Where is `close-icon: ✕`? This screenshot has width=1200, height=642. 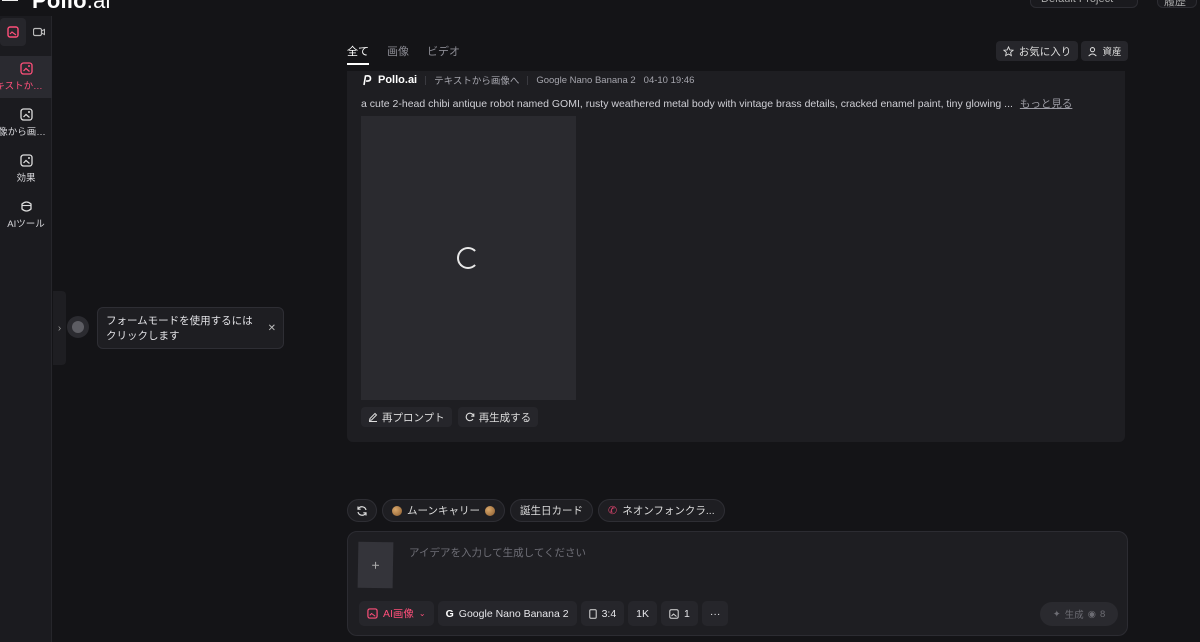 close-icon: ✕ is located at coordinates (272, 328).